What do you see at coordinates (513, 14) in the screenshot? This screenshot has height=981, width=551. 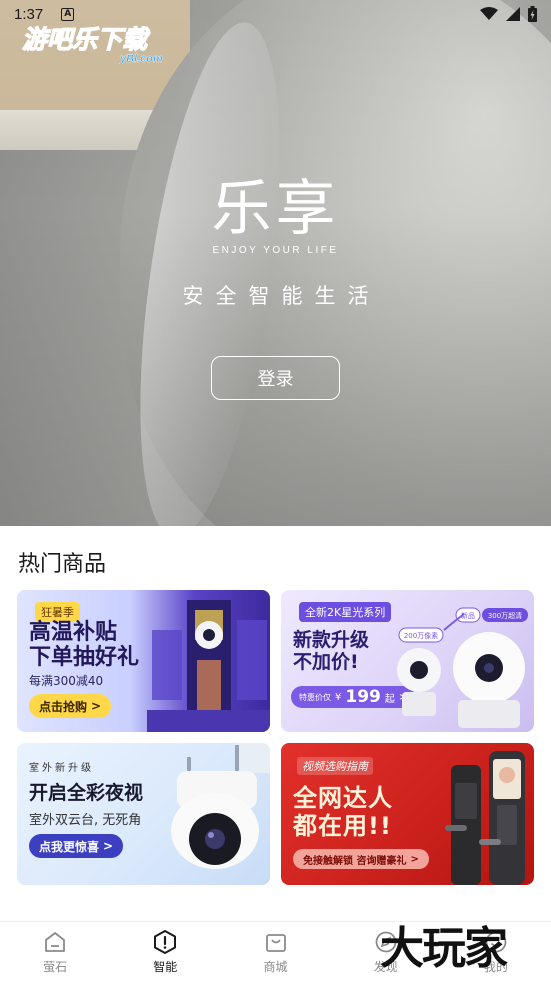 I see `signal-icon` at bounding box center [513, 14].